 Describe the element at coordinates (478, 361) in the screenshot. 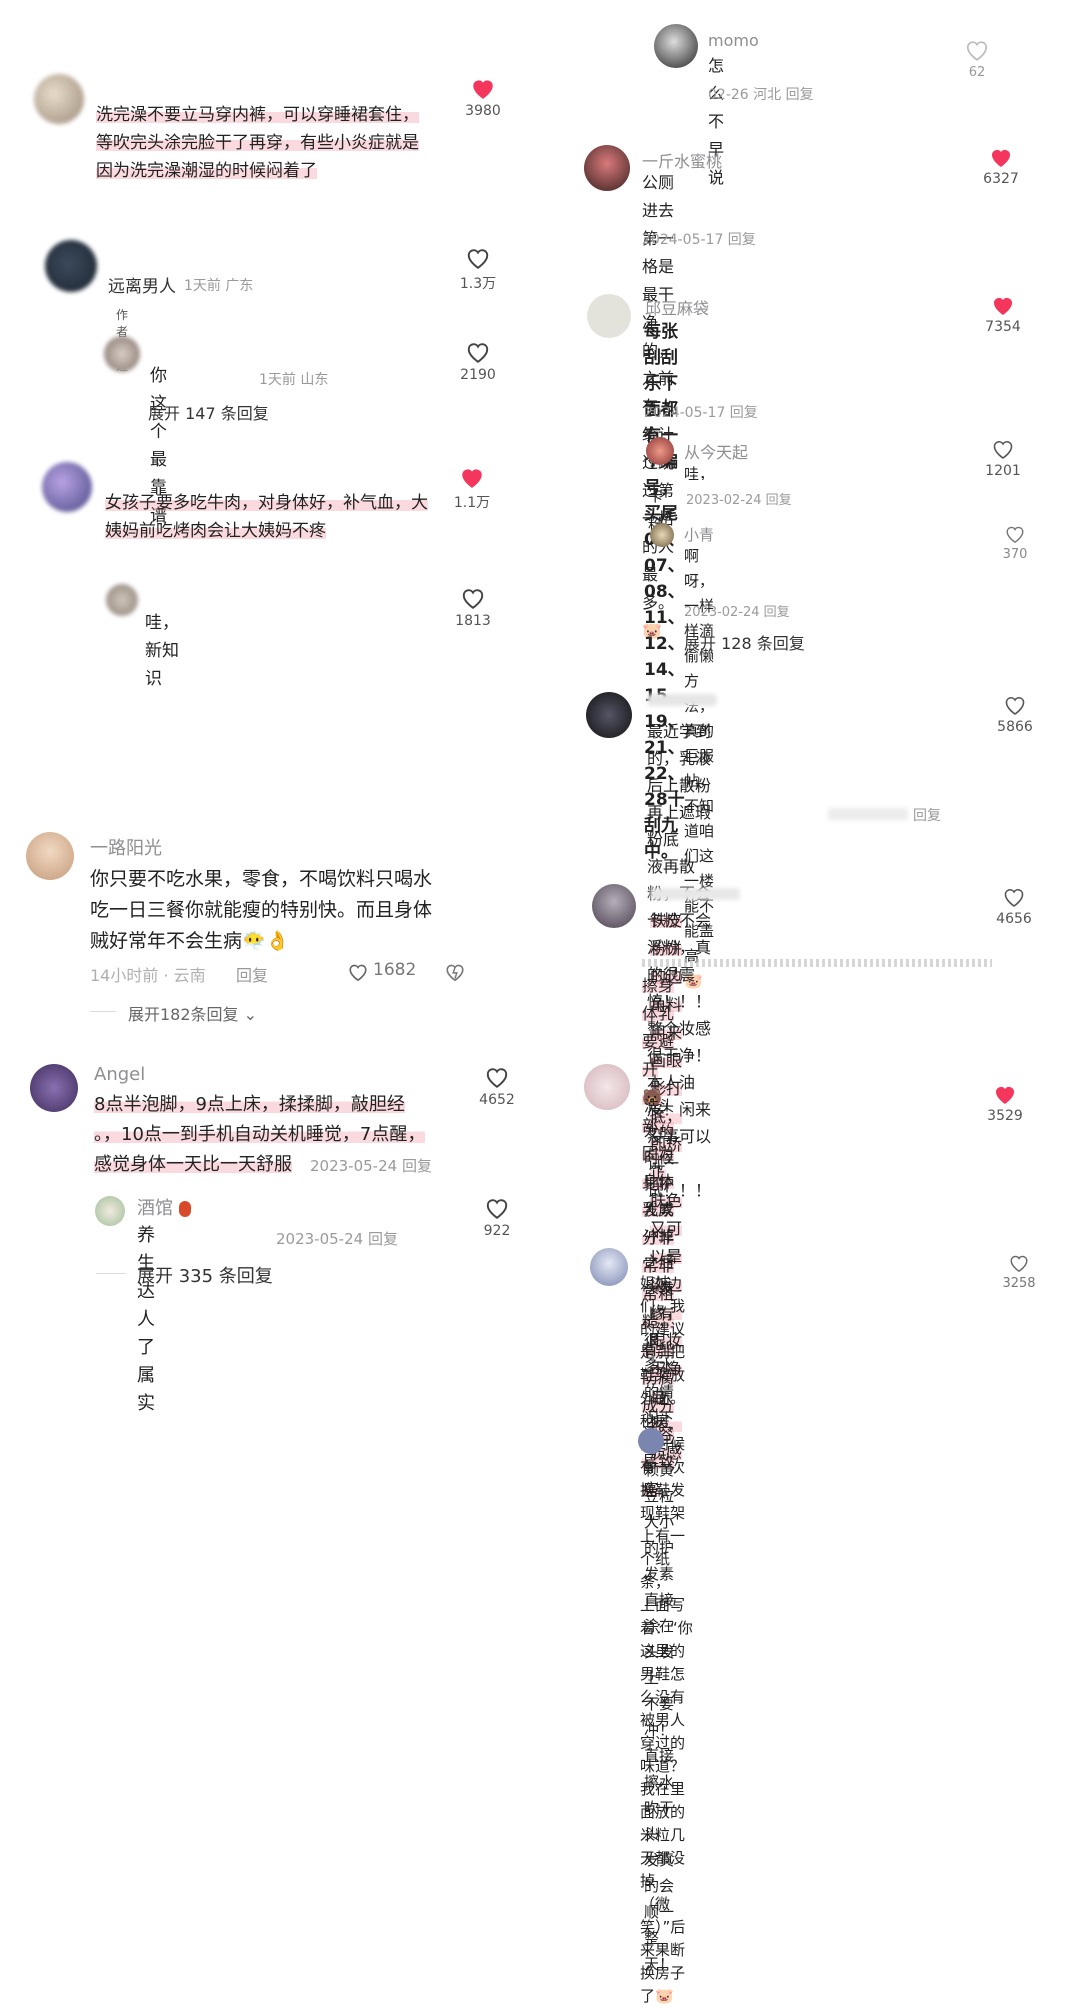

I see `reply-like-button: 2190` at that location.